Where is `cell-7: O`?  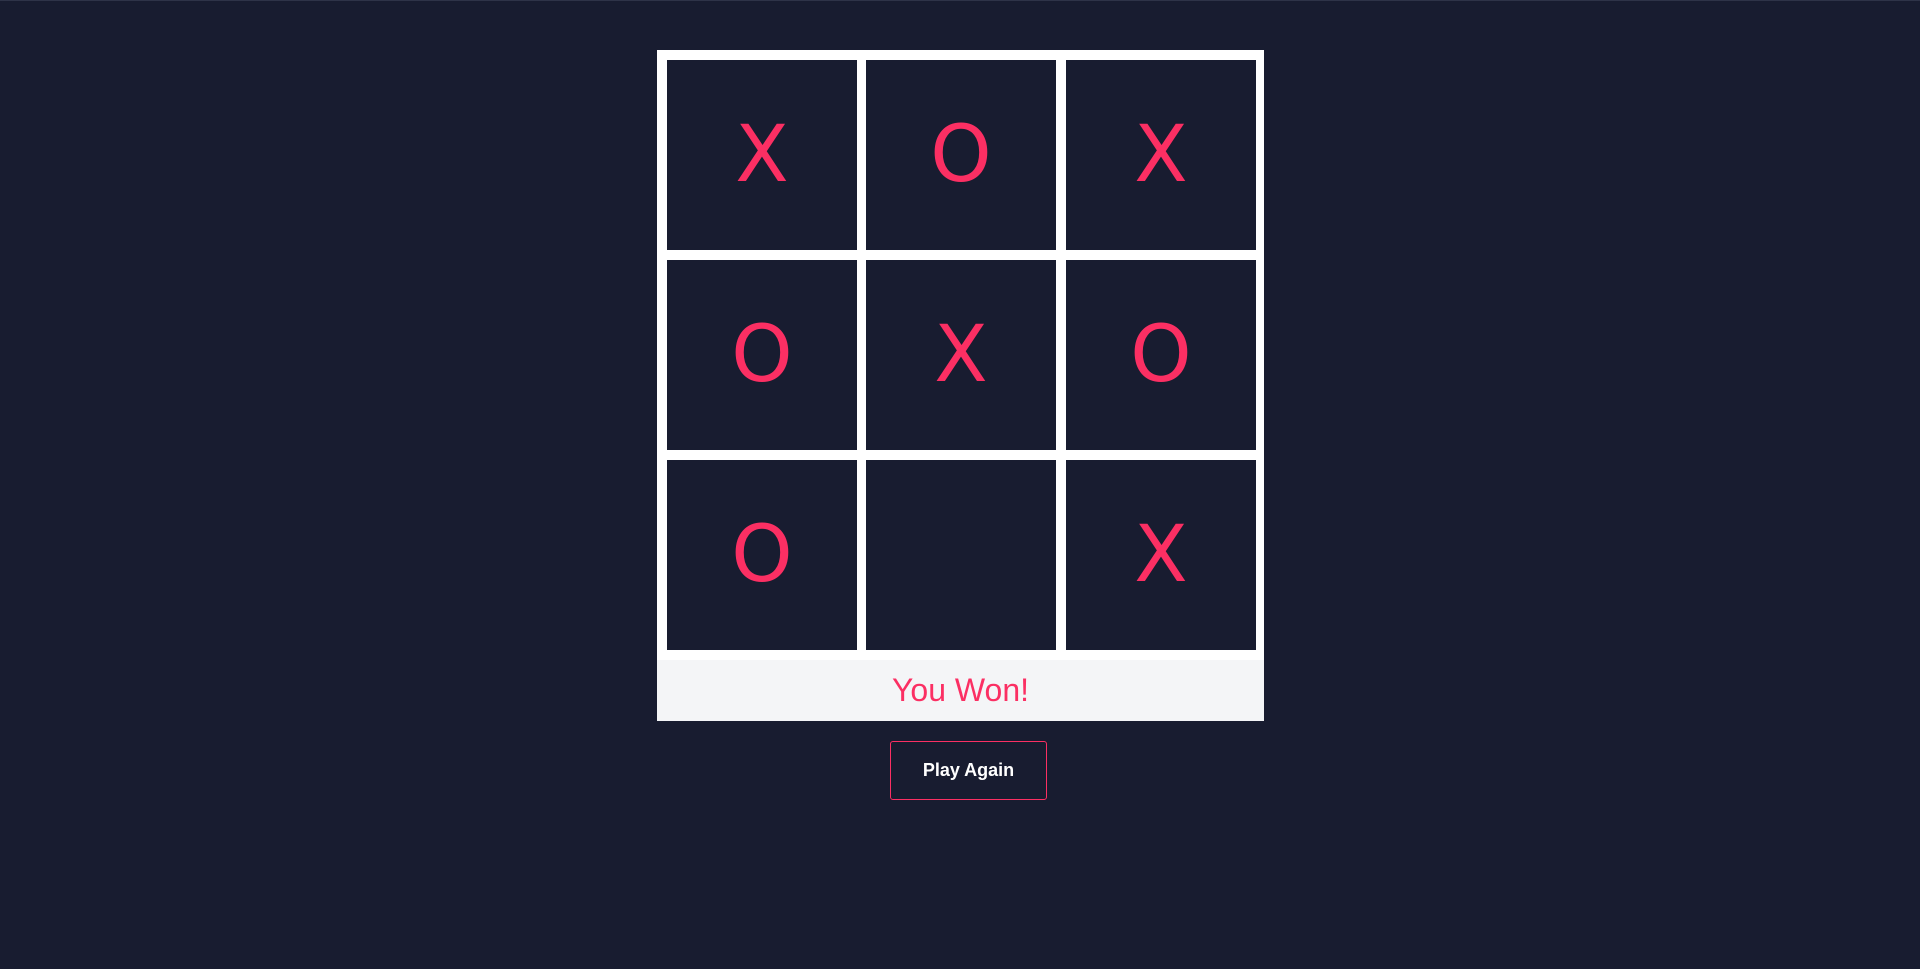
cell-7: O is located at coordinates (762, 555).